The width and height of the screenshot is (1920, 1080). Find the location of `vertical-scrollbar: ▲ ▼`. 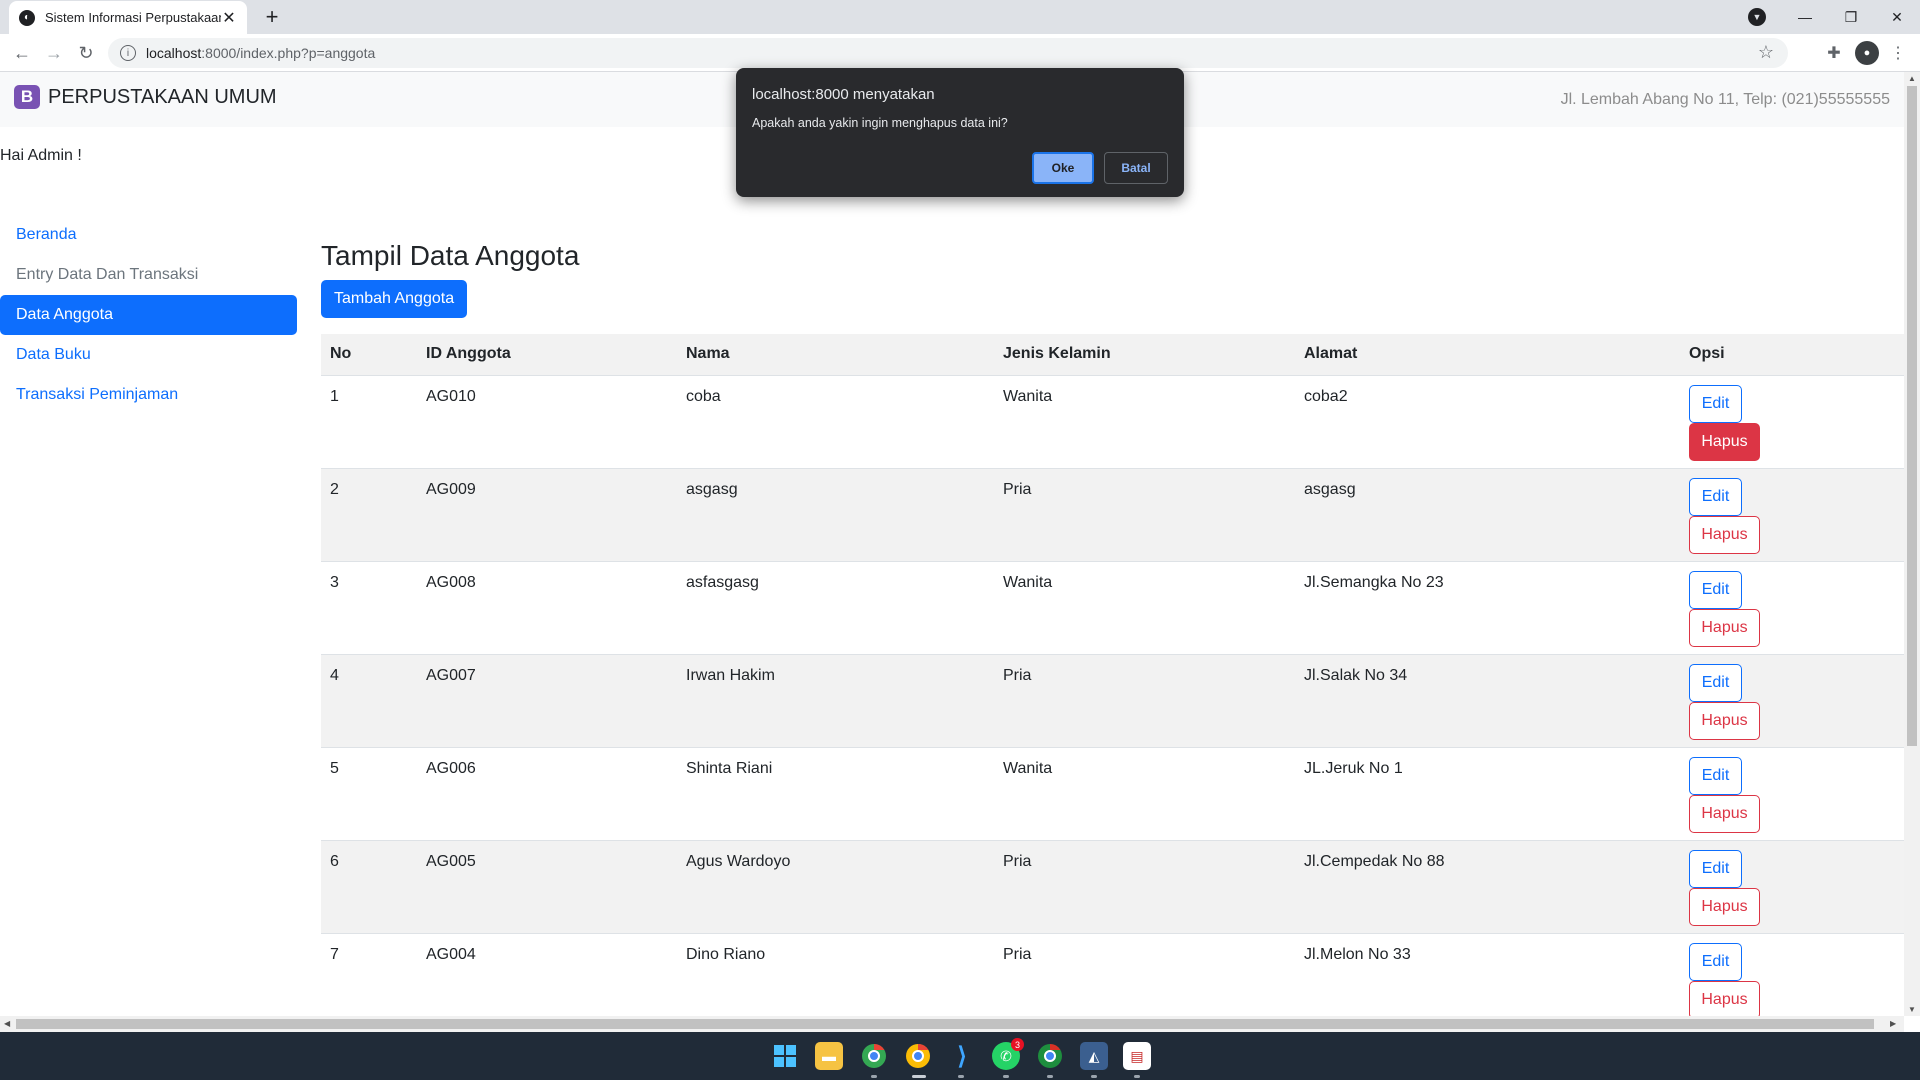

vertical-scrollbar: ▲ ▼ is located at coordinates (1912, 544).